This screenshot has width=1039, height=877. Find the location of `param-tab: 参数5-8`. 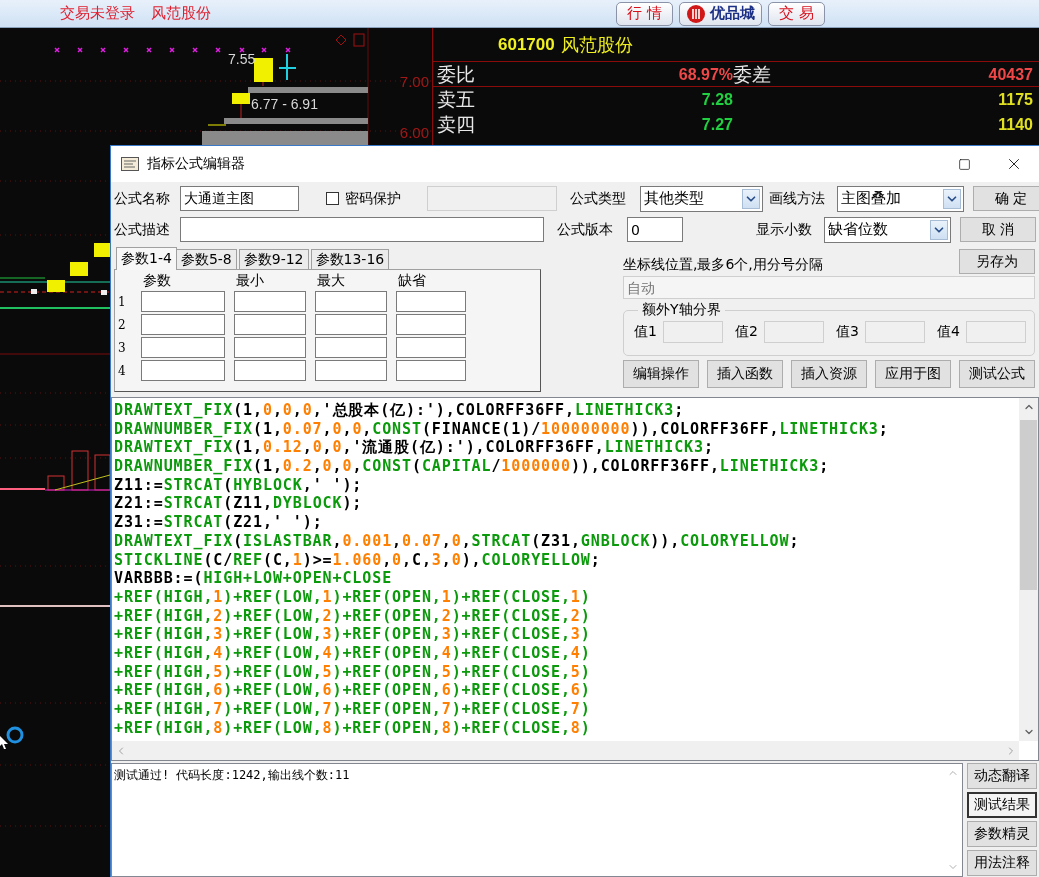

param-tab: 参数5-8 is located at coordinates (206, 259).